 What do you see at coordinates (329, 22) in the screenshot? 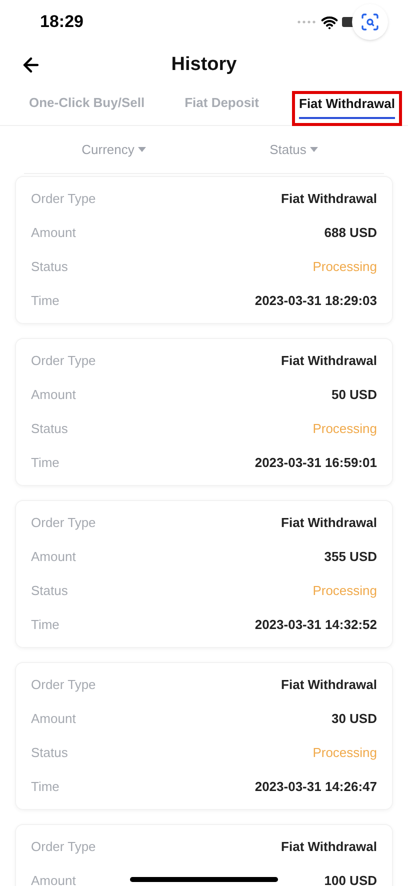
I see `wifi-icon` at bounding box center [329, 22].